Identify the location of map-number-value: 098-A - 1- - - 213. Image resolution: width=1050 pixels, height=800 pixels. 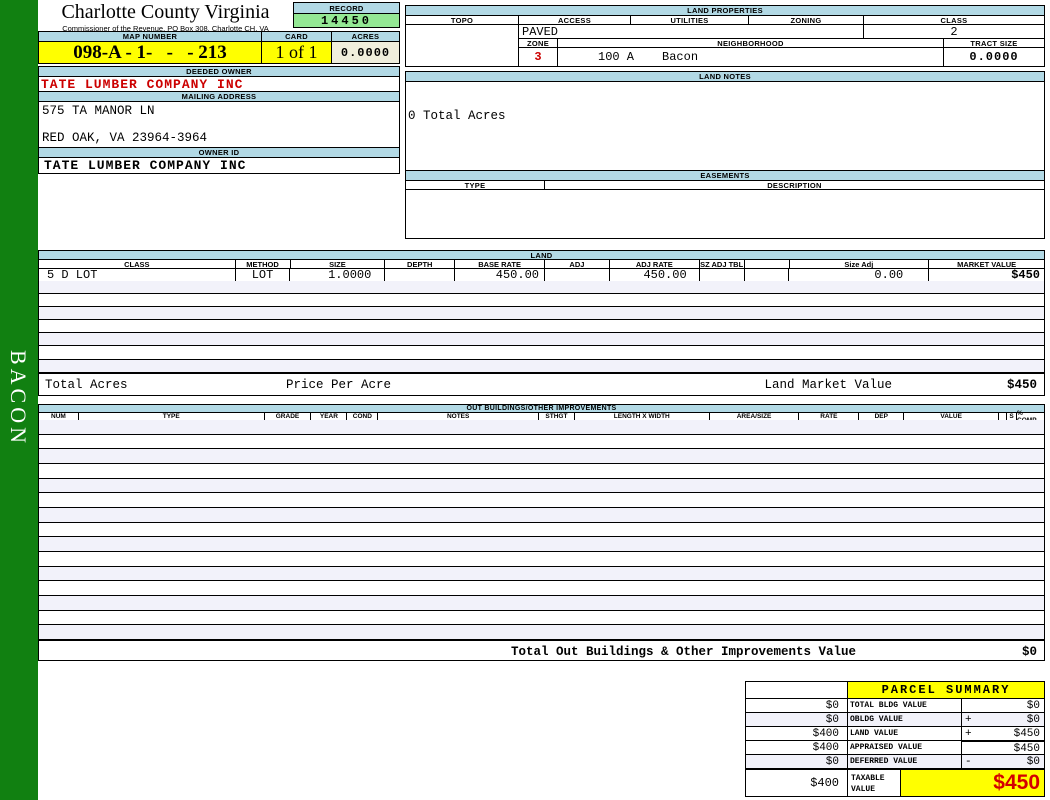
(150, 52).